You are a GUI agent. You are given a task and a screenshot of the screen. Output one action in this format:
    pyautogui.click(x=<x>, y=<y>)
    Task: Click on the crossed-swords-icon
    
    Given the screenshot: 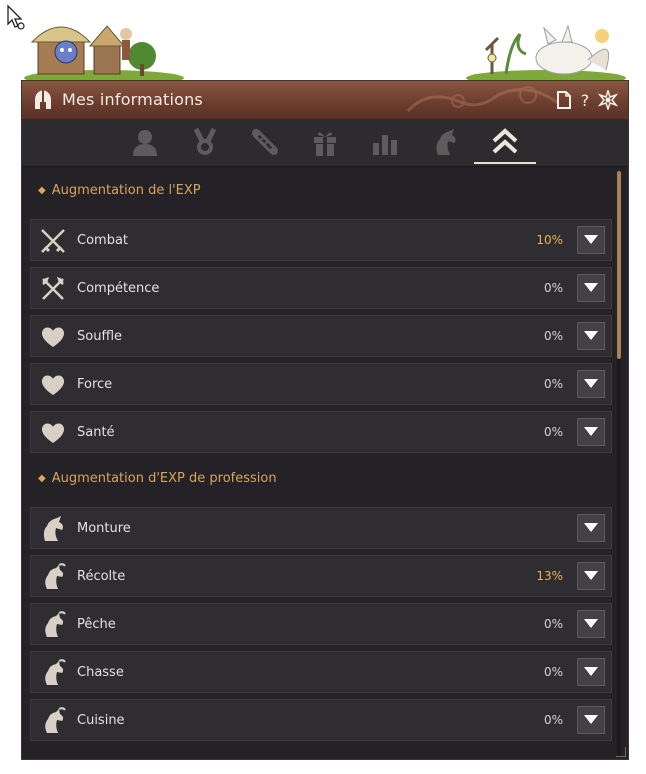 What is the action you would take?
    pyautogui.click(x=53, y=241)
    